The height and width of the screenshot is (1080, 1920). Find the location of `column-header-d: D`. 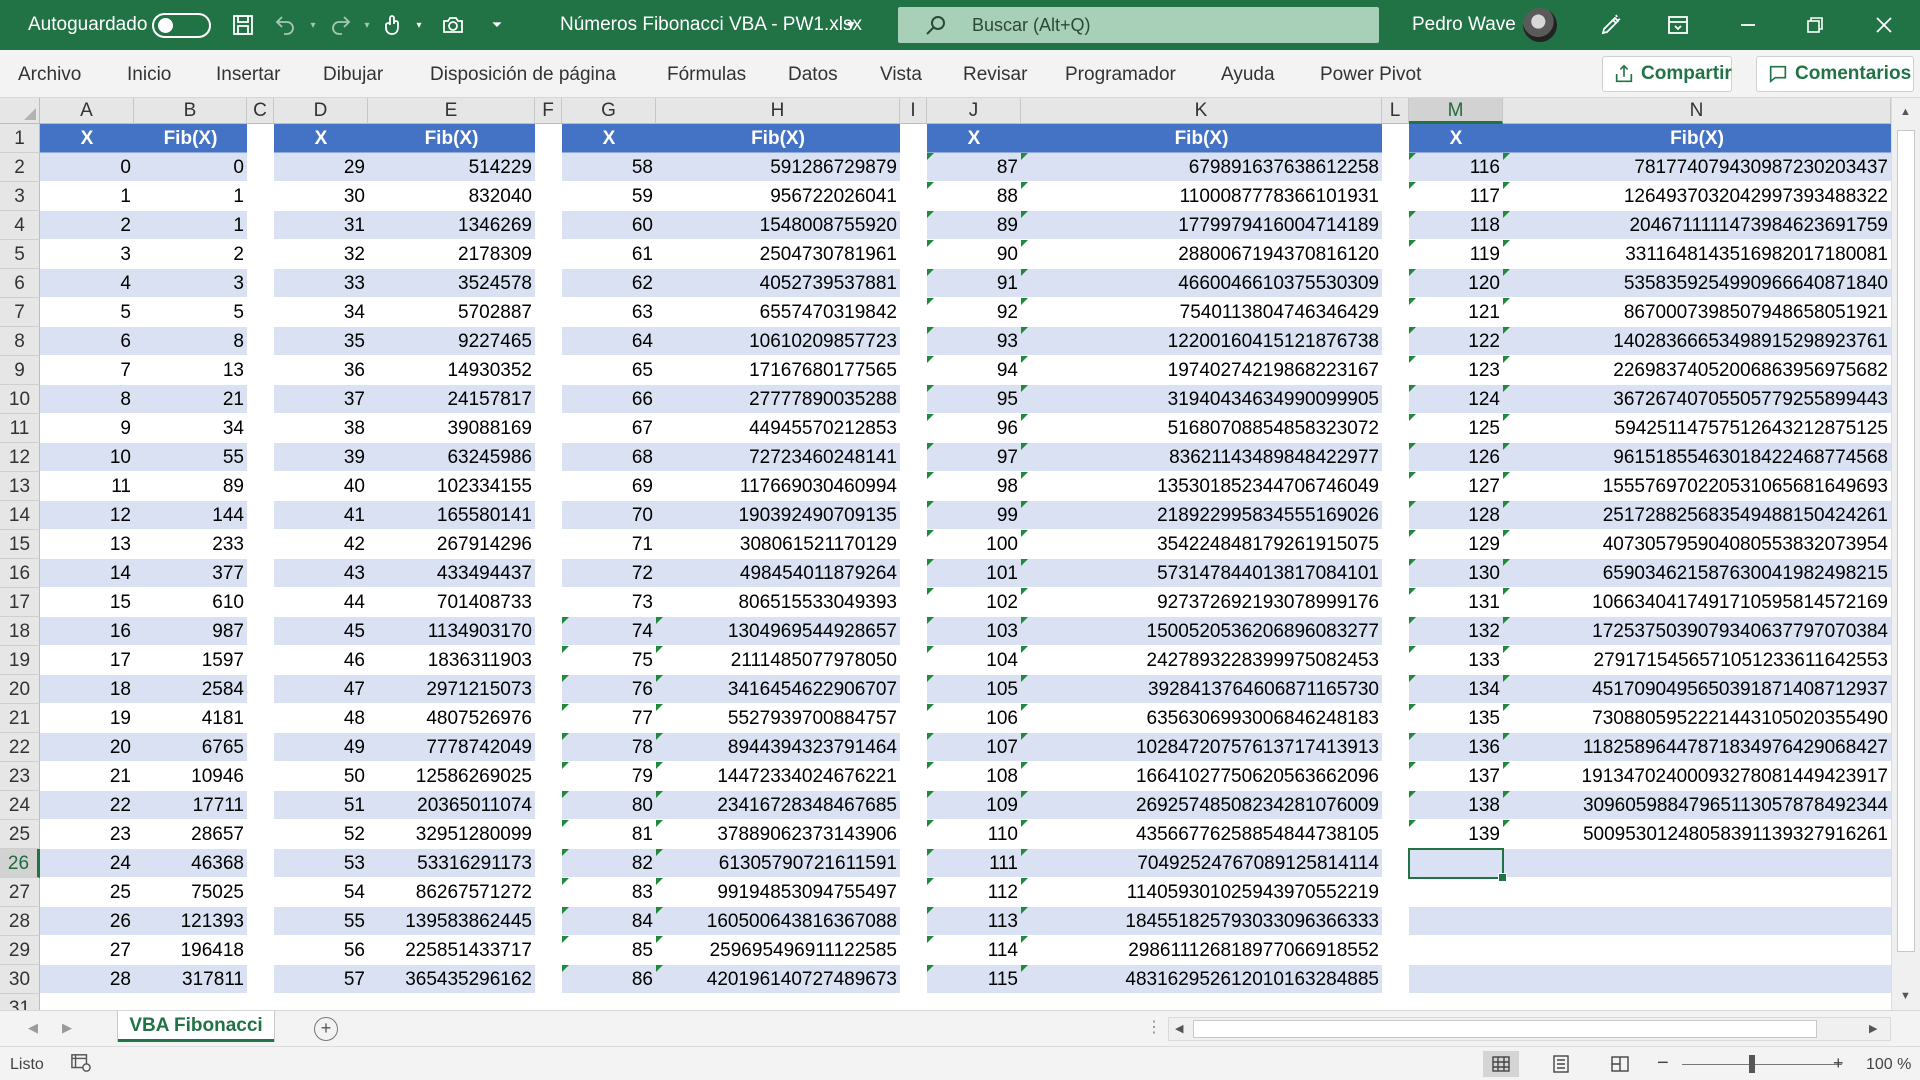

column-header-d: D is located at coordinates (321, 111).